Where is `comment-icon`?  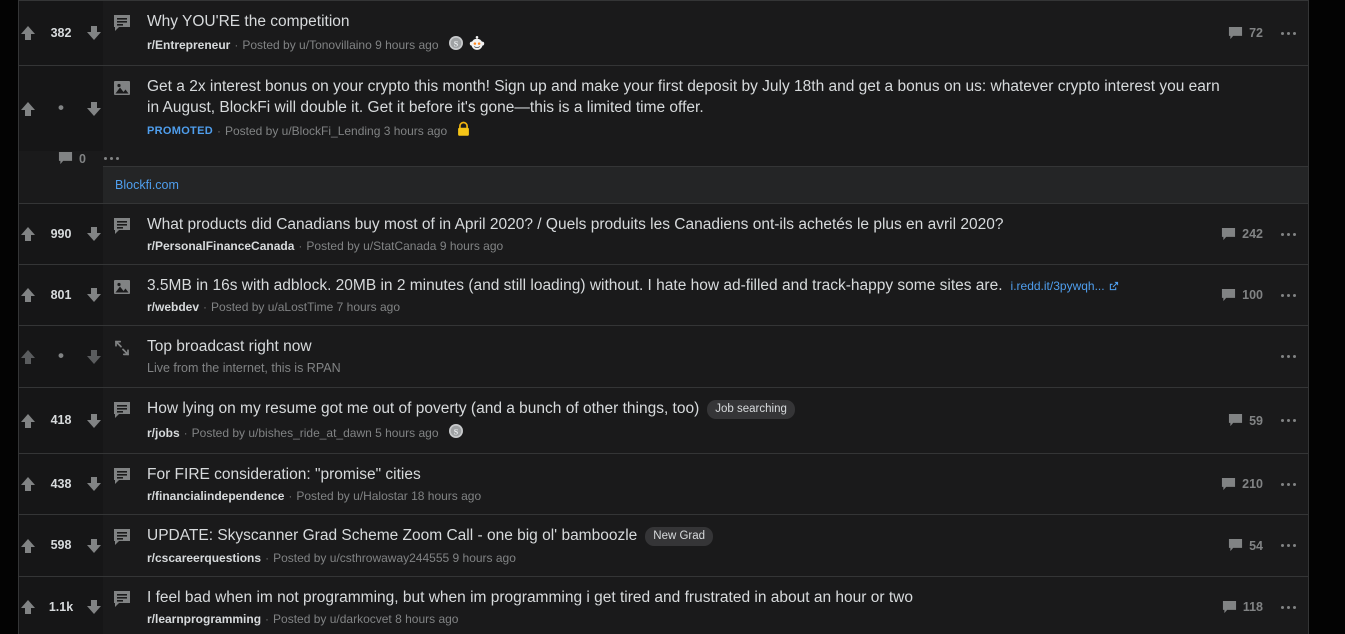 comment-icon is located at coordinates (65, 158).